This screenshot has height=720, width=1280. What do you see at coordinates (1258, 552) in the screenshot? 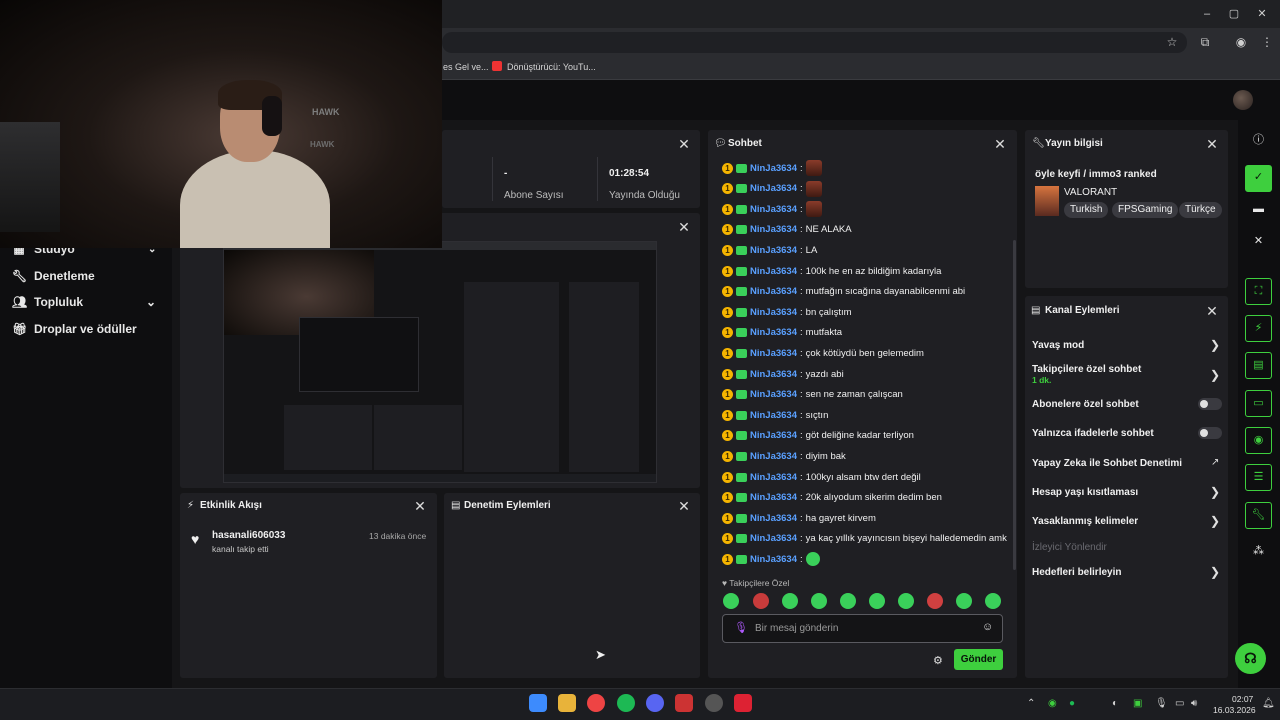
I see `shapes-icon: ⁂` at bounding box center [1258, 552].